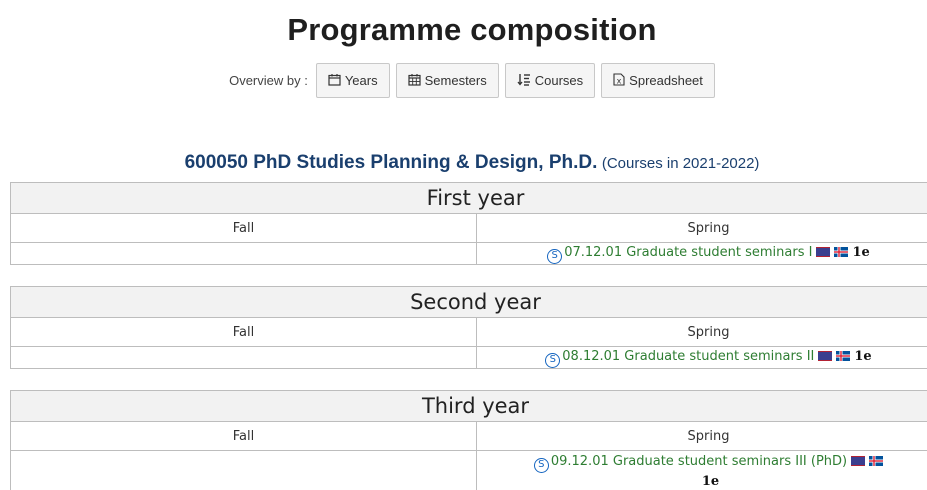 The height and width of the screenshot is (490, 927). Describe the element at coordinates (414, 81) in the screenshot. I see `calendar-grid-icon` at that location.